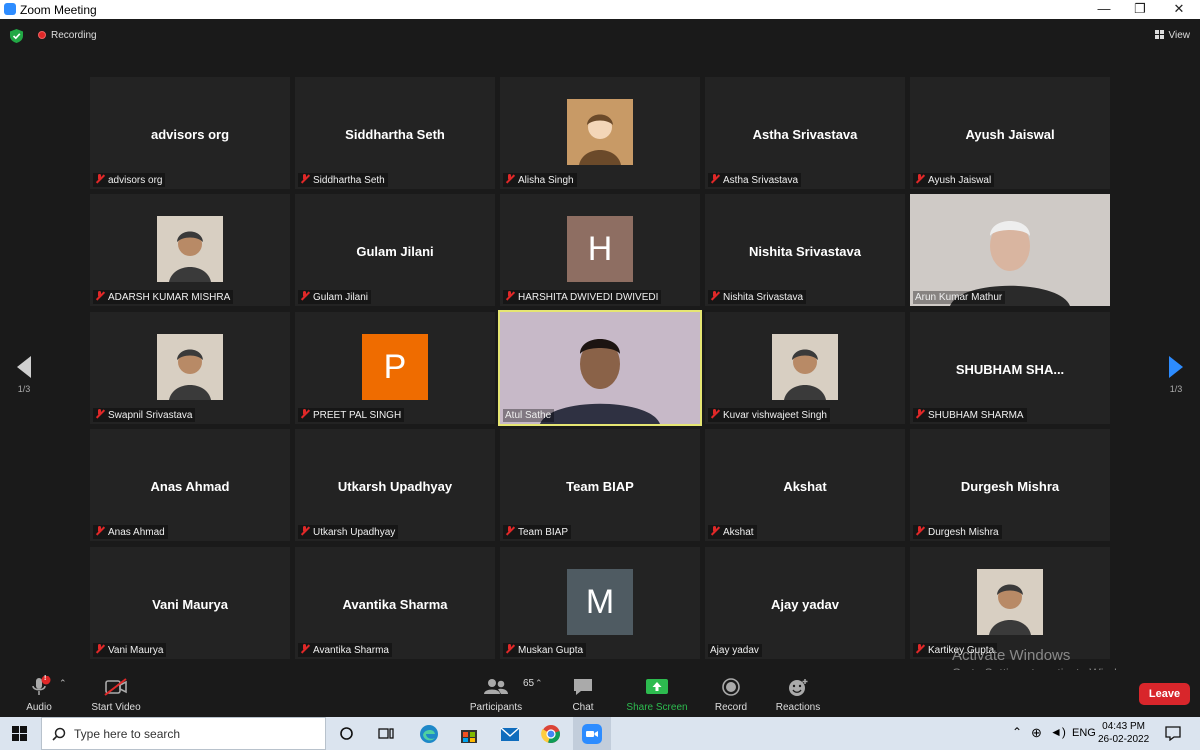 This screenshot has height=750, width=1200. I want to click on participant-tile: Anas Ahmad Anas Ahmad, so click(190, 485).